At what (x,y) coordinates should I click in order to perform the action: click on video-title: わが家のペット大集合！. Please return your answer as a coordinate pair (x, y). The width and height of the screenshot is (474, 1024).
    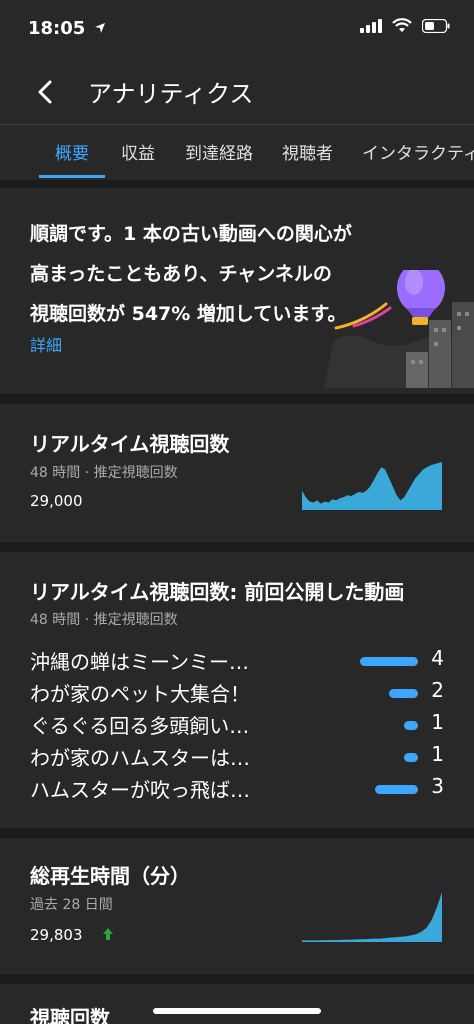
    Looking at the image, I should click on (140, 694).